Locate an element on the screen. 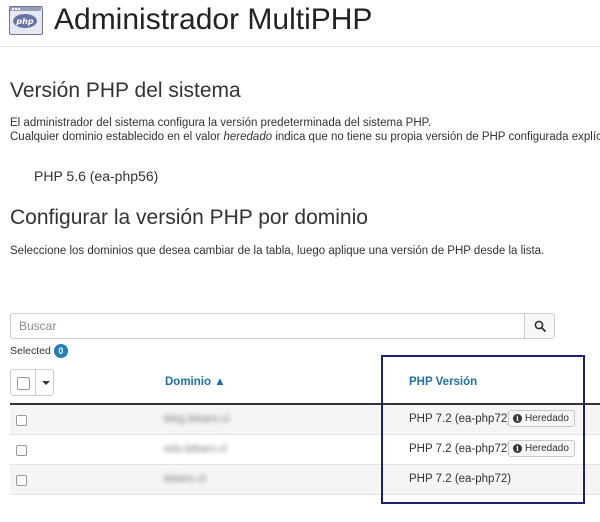 The image size is (600, 522). page-header: php Administrador MultiPHP is located at coordinates (190, 20).